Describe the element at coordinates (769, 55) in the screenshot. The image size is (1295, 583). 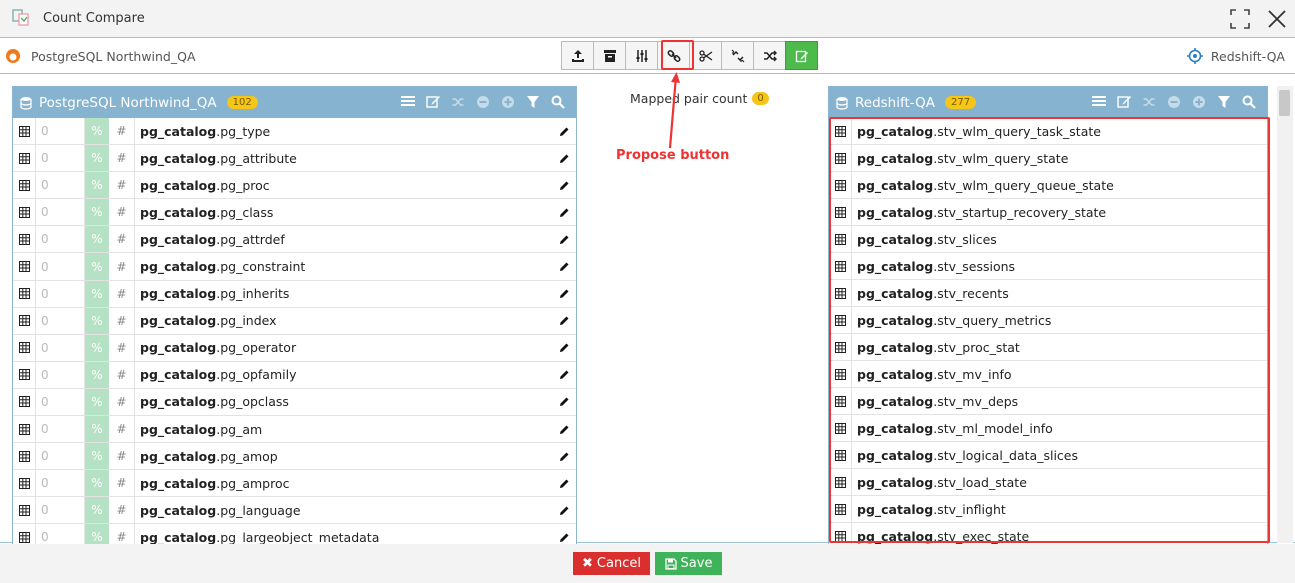
I see `shuffle-button` at that location.